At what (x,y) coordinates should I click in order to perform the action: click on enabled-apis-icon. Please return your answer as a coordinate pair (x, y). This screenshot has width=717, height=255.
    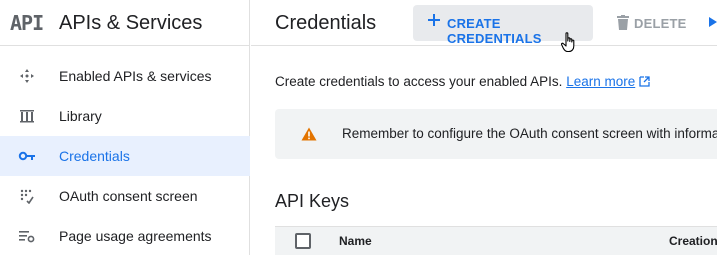
    Looking at the image, I should click on (27, 76).